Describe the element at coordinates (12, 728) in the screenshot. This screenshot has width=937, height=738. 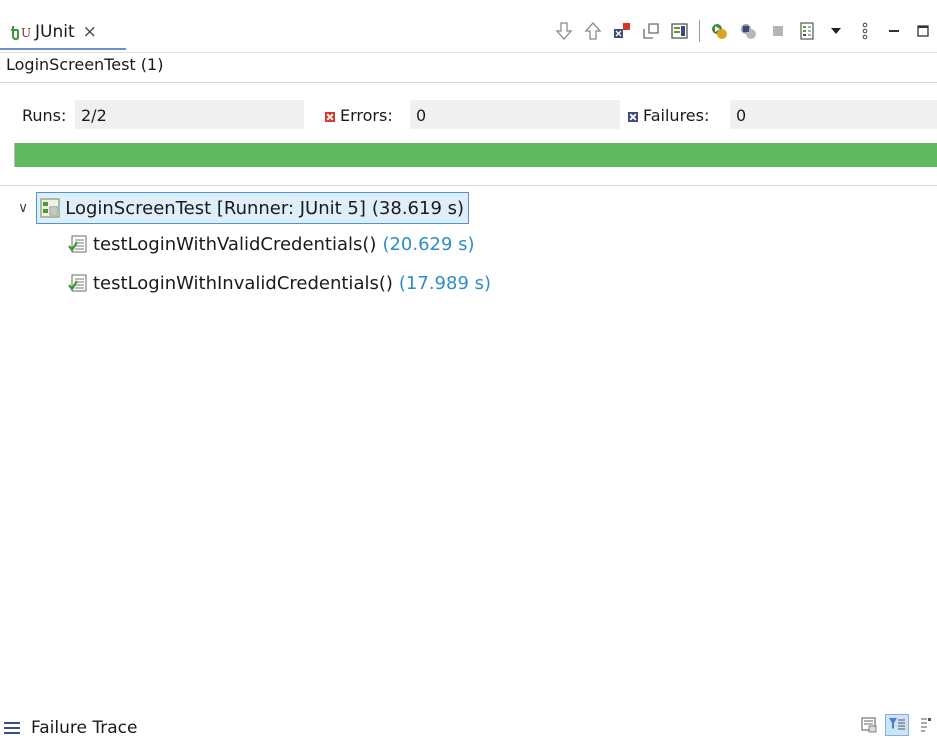
I see `stack-trace-icon` at that location.